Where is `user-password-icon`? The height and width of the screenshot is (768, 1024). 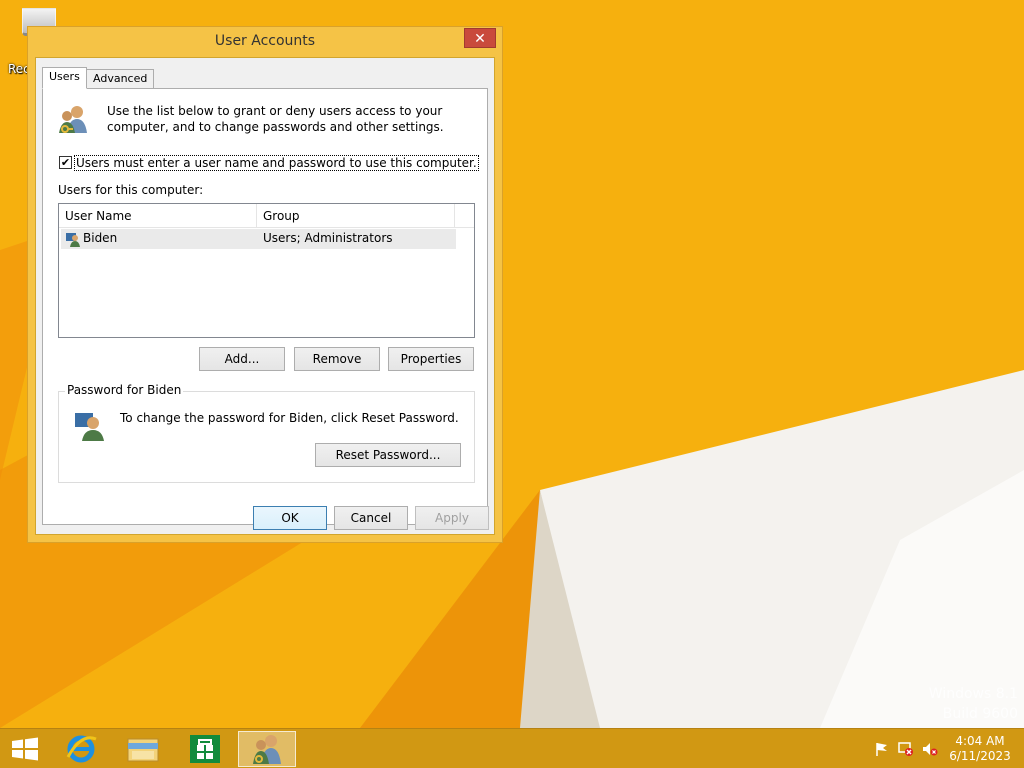 user-password-icon is located at coordinates (89, 427).